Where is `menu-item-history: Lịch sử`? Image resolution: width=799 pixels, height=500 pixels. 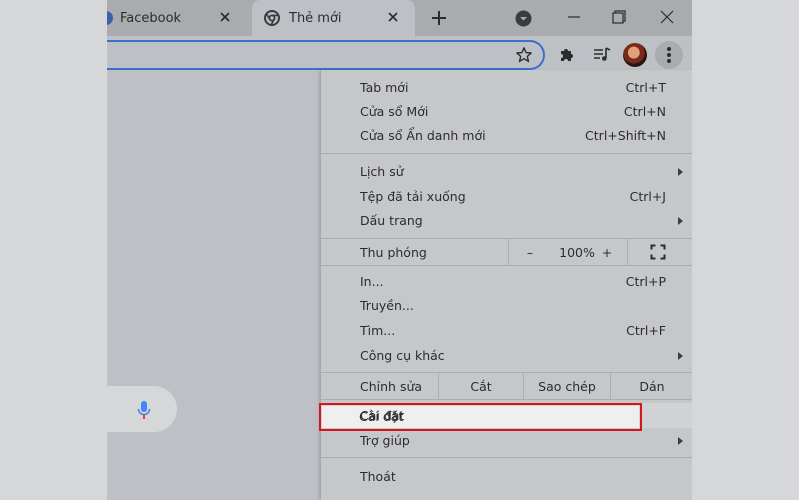 menu-item-history: Lịch sử is located at coordinates (506, 171).